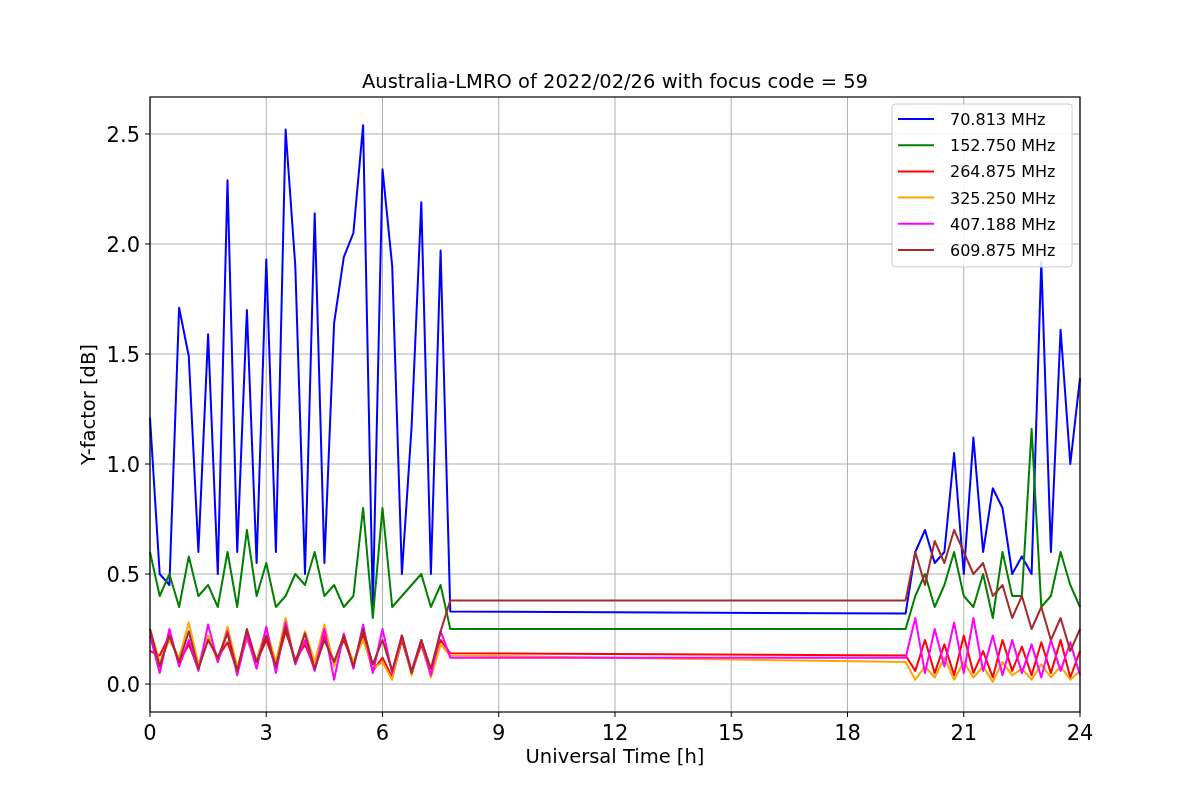  Describe the element at coordinates (123, 134) in the screenshot. I see `y-tick-label: 2.5` at that location.